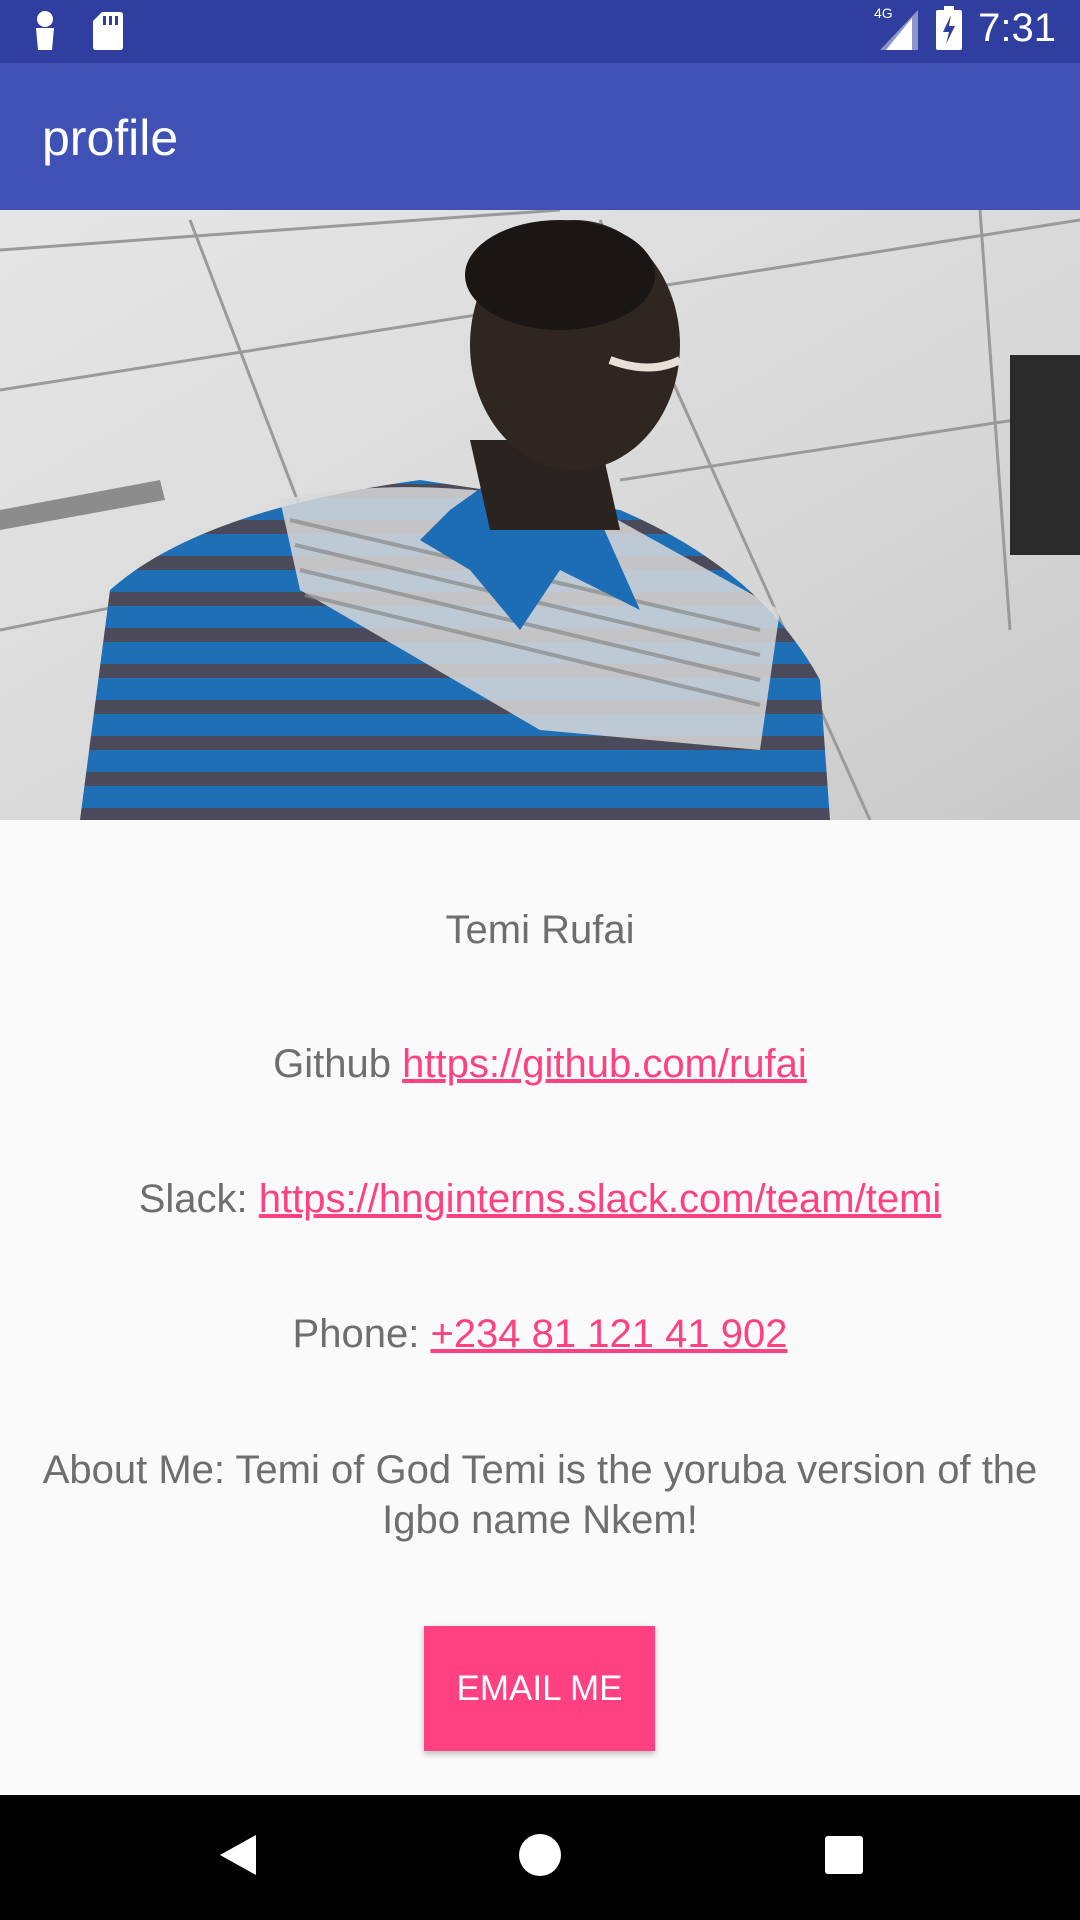  Describe the element at coordinates (332, 1064) in the screenshot. I see `github-label: Github` at that location.